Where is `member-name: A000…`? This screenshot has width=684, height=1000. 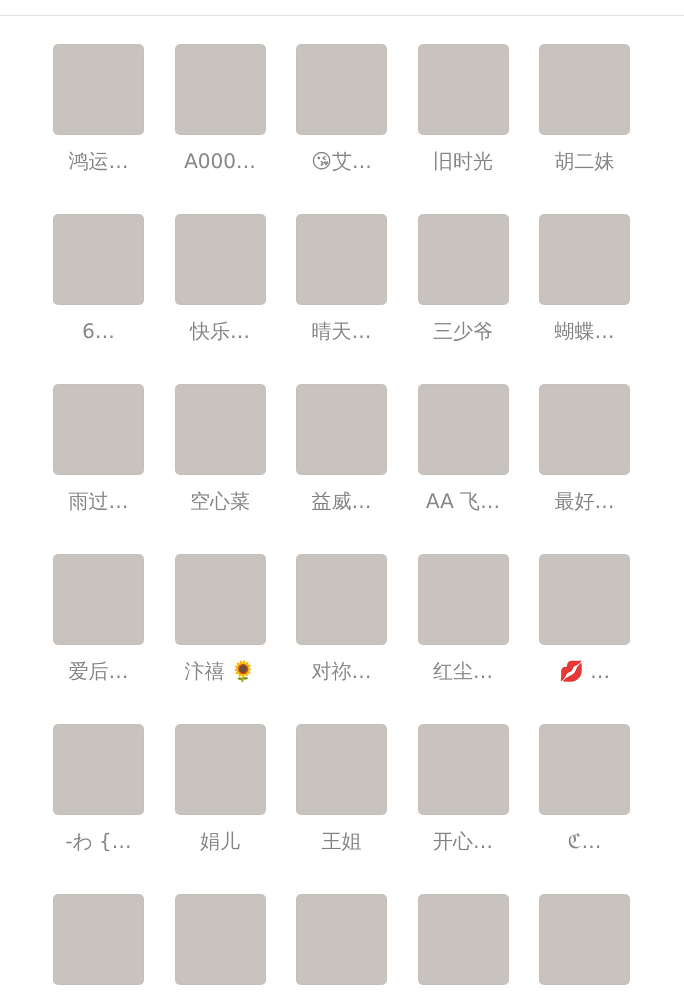
member-name: A000… is located at coordinates (220, 161).